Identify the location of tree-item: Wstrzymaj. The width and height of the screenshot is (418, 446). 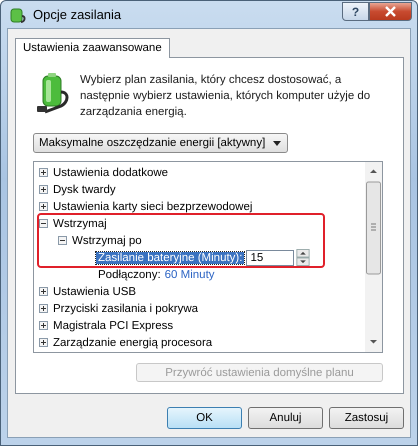
(80, 224).